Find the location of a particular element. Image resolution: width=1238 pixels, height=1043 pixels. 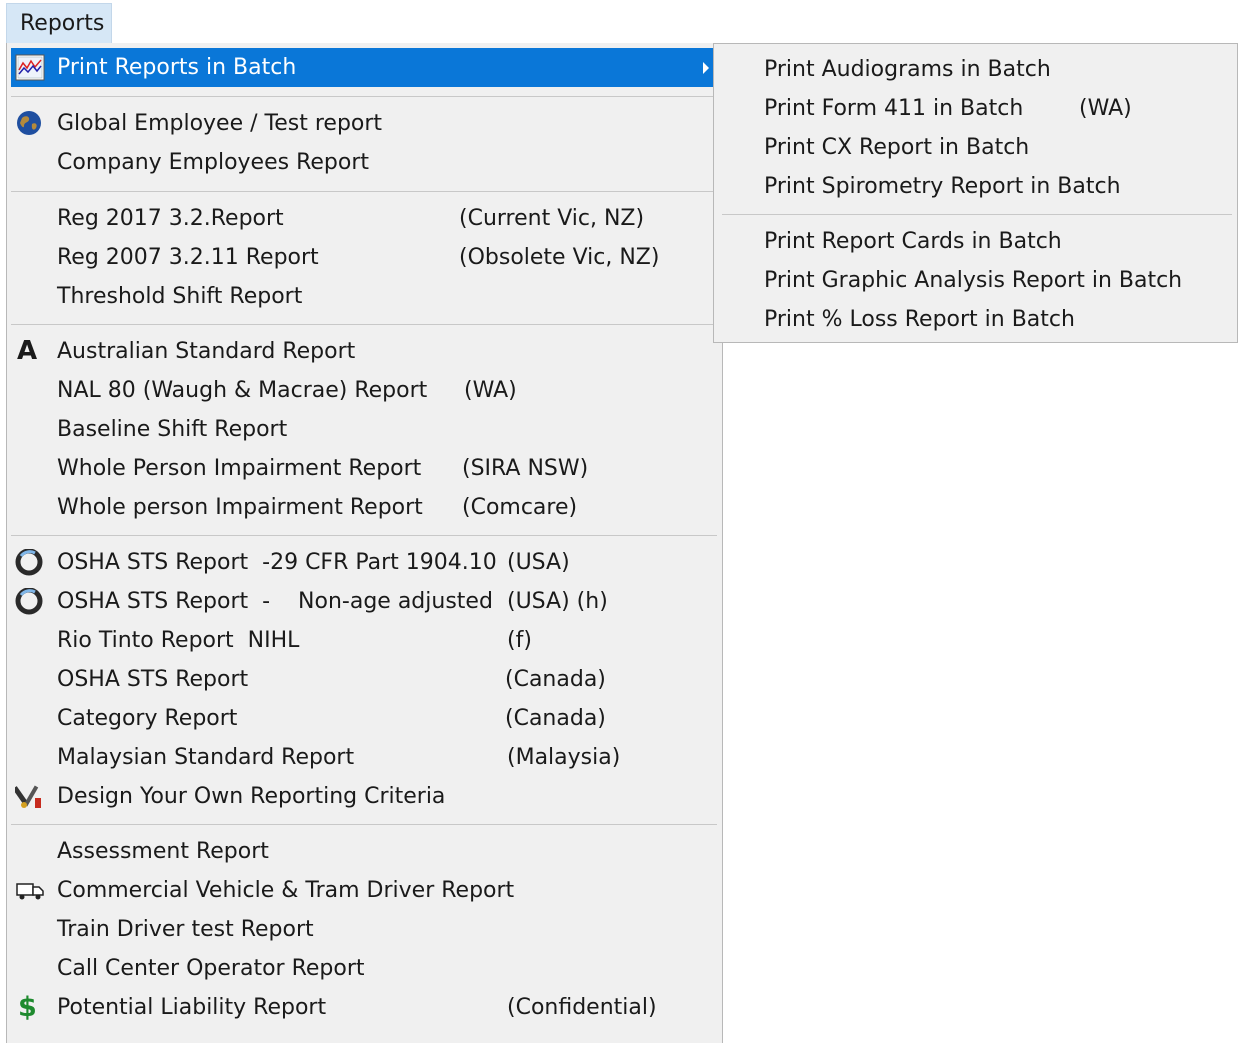

menu-item-label: Commercial Vehicle & Tram Driver Report is located at coordinates (286, 890).